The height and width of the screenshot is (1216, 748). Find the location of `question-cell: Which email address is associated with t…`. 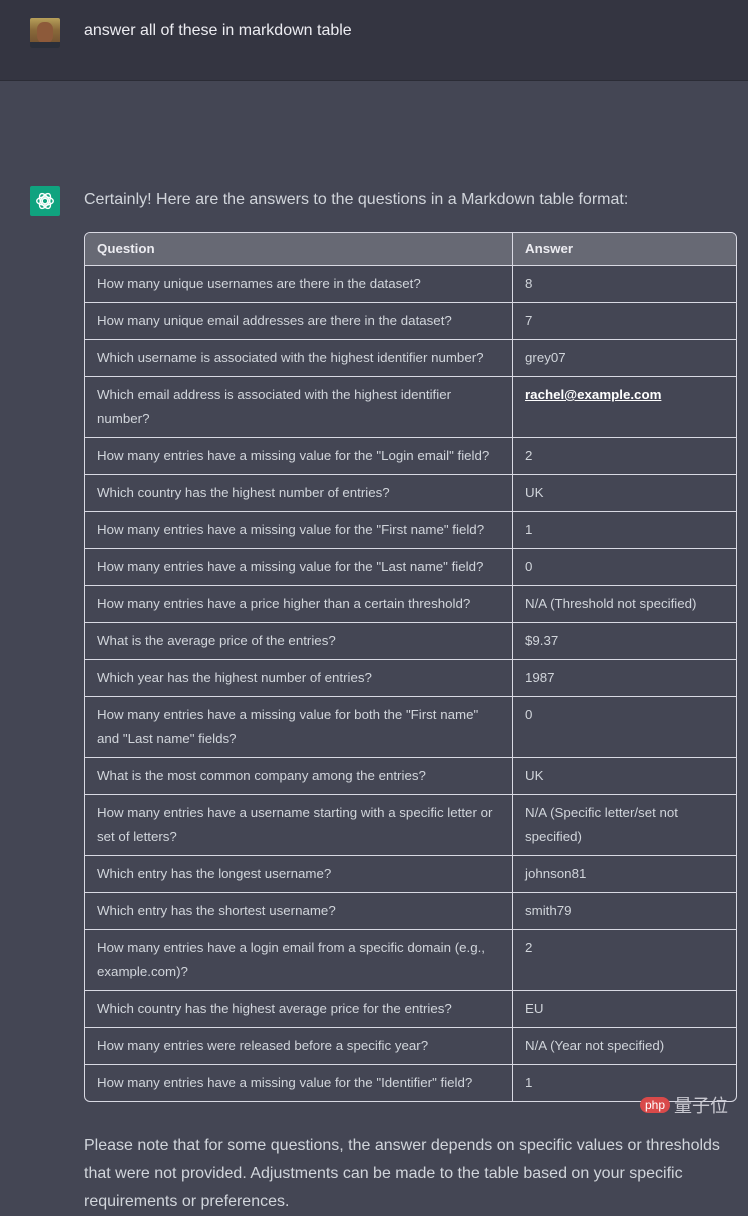

question-cell: Which email address is associated with t… is located at coordinates (299, 407).